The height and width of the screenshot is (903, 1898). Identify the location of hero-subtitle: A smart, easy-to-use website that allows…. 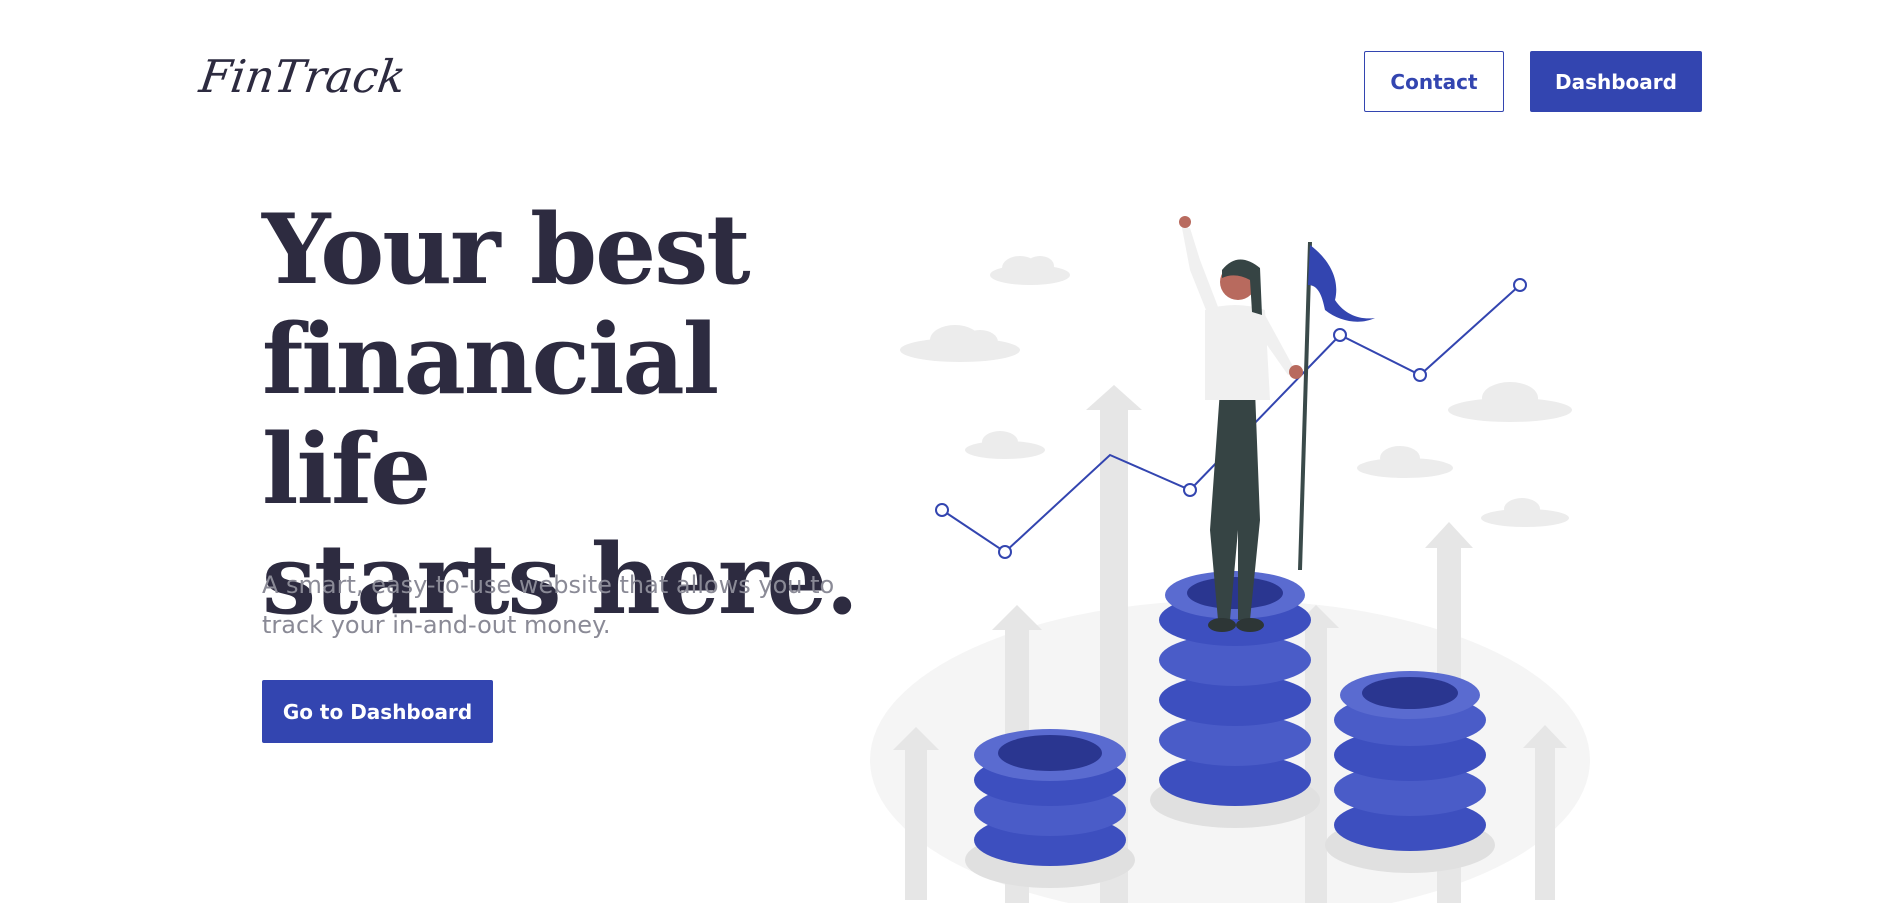
(548, 605).